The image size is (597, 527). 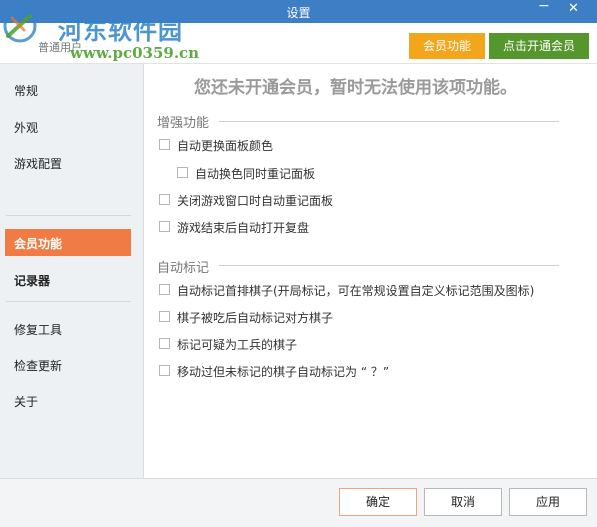 What do you see at coordinates (38, 244) in the screenshot?
I see `sidebar-item-label: 会员功能` at bounding box center [38, 244].